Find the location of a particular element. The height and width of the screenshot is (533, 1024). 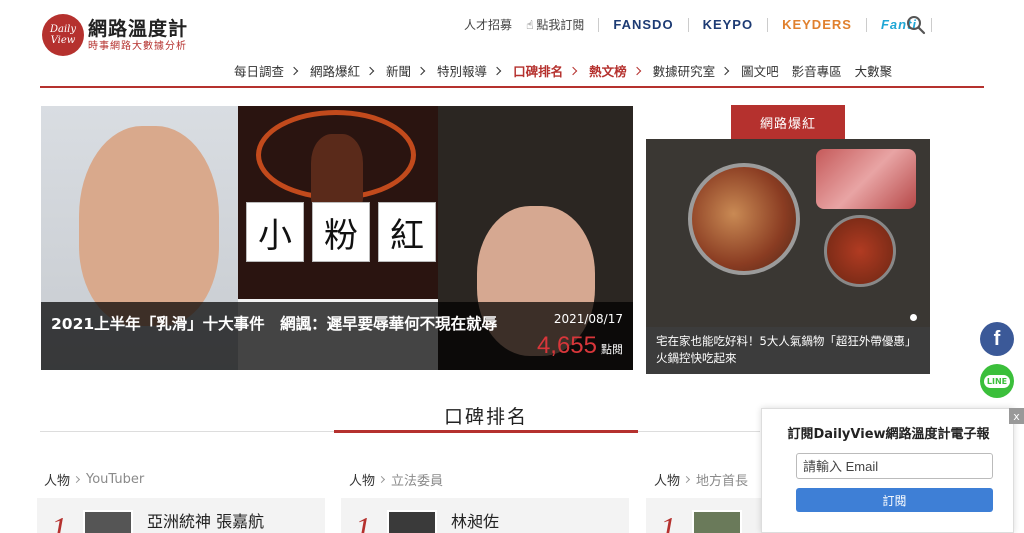

hero-char: 粉 is located at coordinates (341, 232).